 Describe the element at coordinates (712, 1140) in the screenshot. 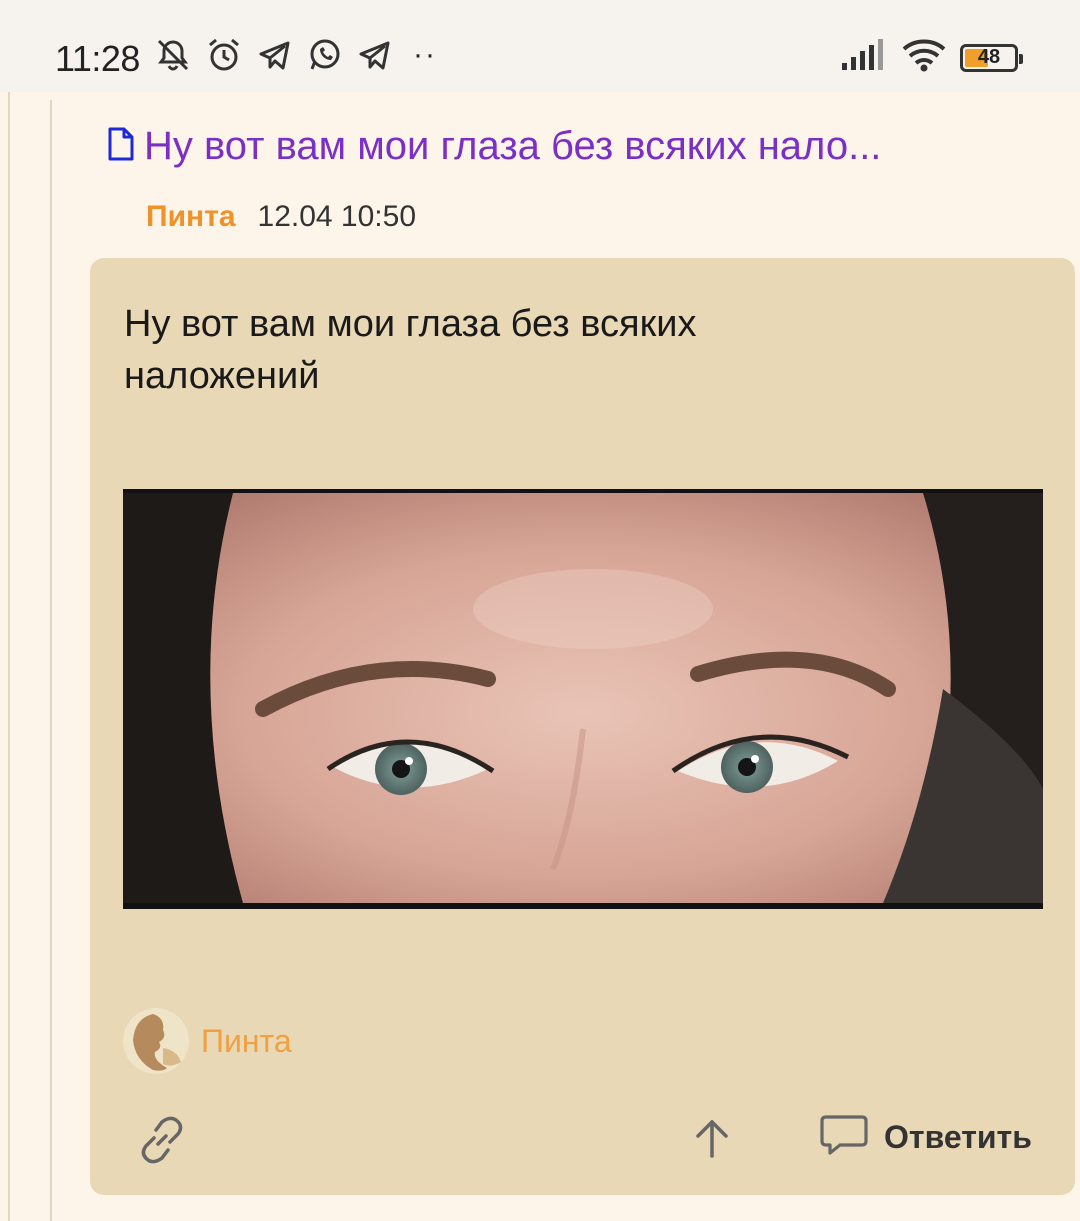

I see `arrow-up-icon` at that location.